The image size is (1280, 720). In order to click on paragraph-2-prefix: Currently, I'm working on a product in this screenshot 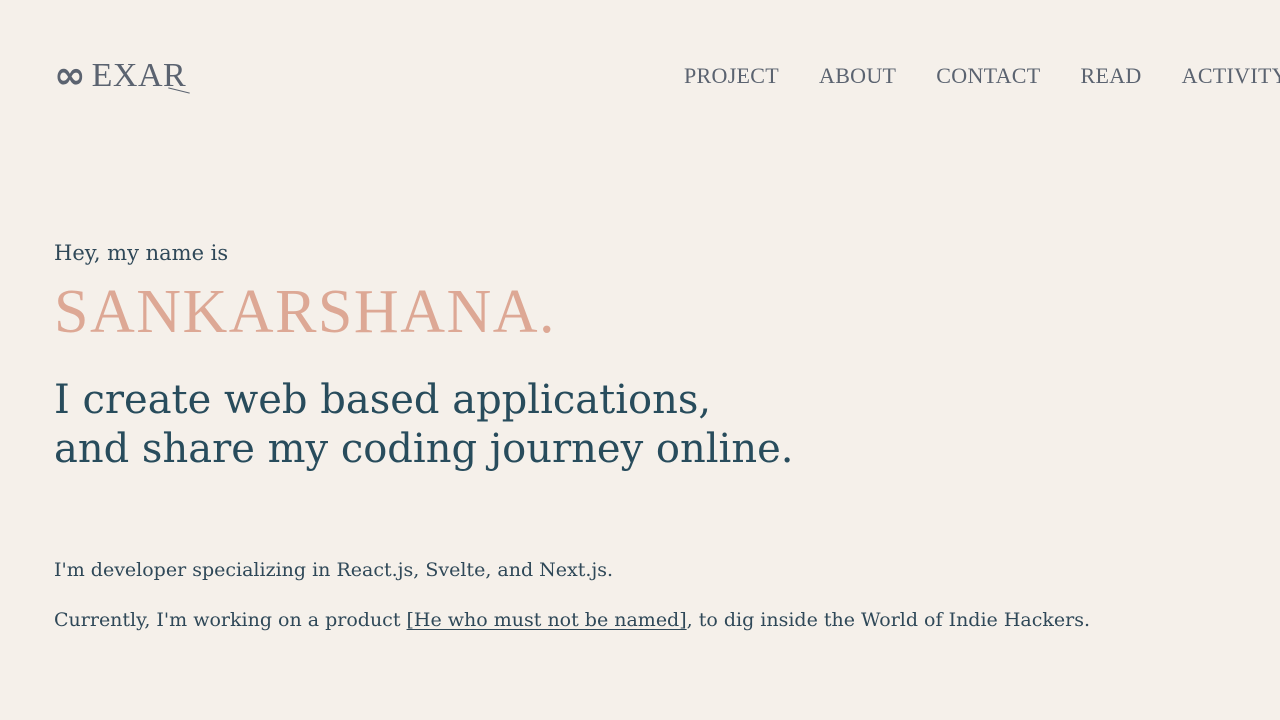, I will do `click(230, 620)`.